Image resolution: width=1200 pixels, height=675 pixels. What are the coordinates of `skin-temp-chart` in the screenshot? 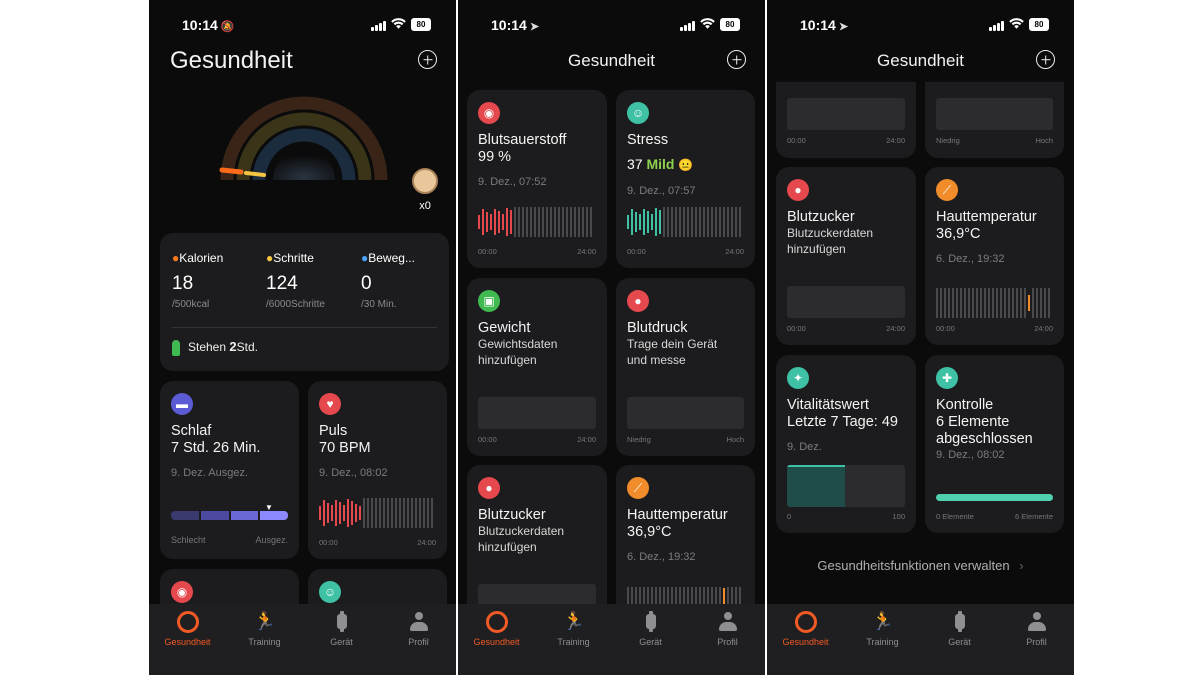 It's located at (993, 303).